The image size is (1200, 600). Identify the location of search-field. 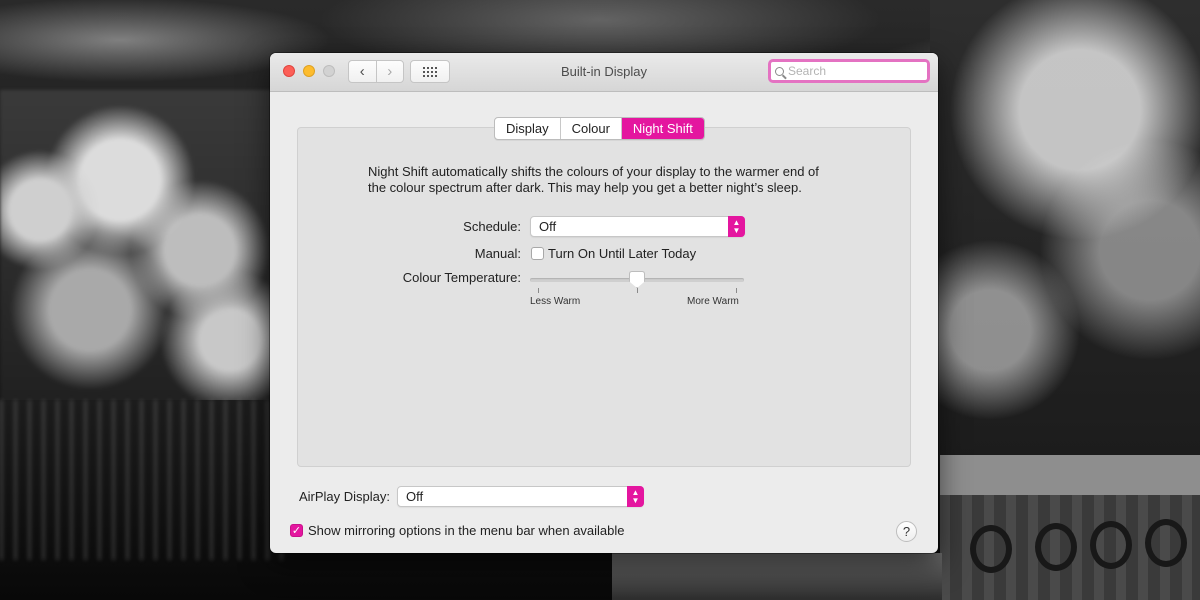
(849, 71).